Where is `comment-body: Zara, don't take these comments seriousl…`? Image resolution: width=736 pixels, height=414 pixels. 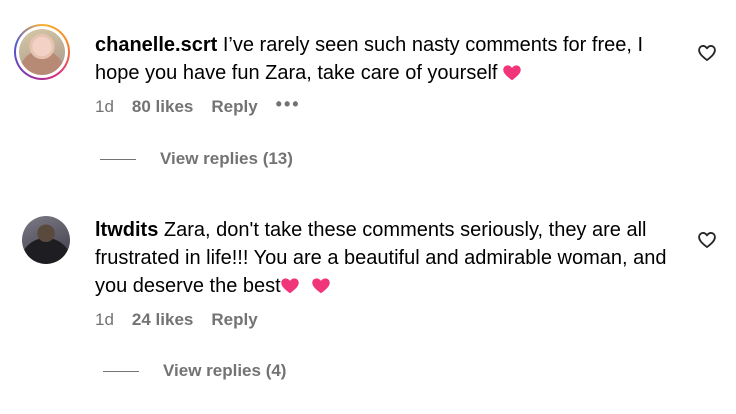 comment-body: Zara, don't take these comments seriousl… is located at coordinates (381, 258).